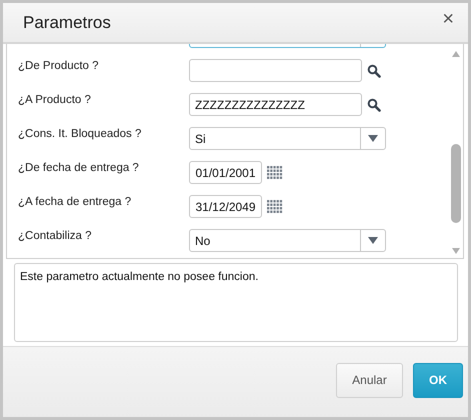 The image size is (471, 420). What do you see at coordinates (456, 183) in the screenshot?
I see `scrollbar-thumb` at bounding box center [456, 183].